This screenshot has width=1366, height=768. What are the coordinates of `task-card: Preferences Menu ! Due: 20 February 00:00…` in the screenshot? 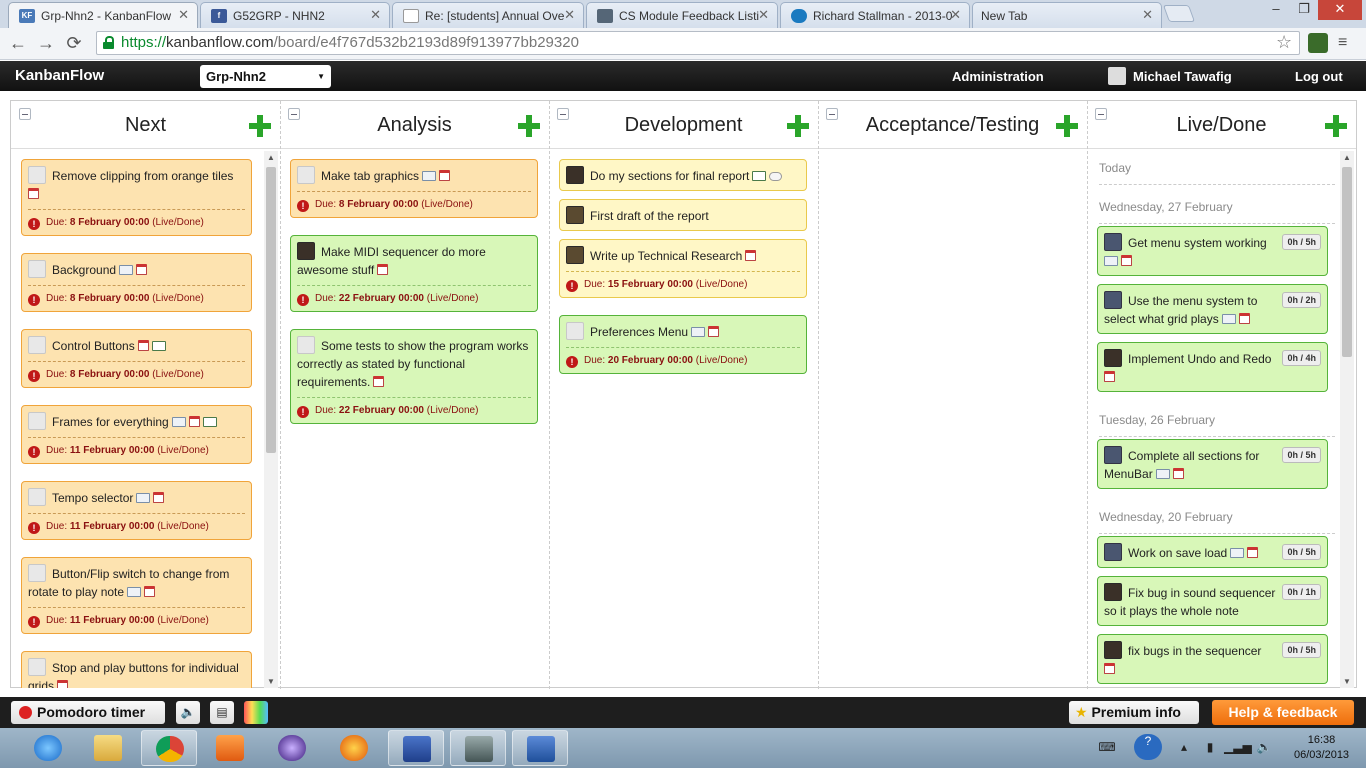 It's located at (683, 344).